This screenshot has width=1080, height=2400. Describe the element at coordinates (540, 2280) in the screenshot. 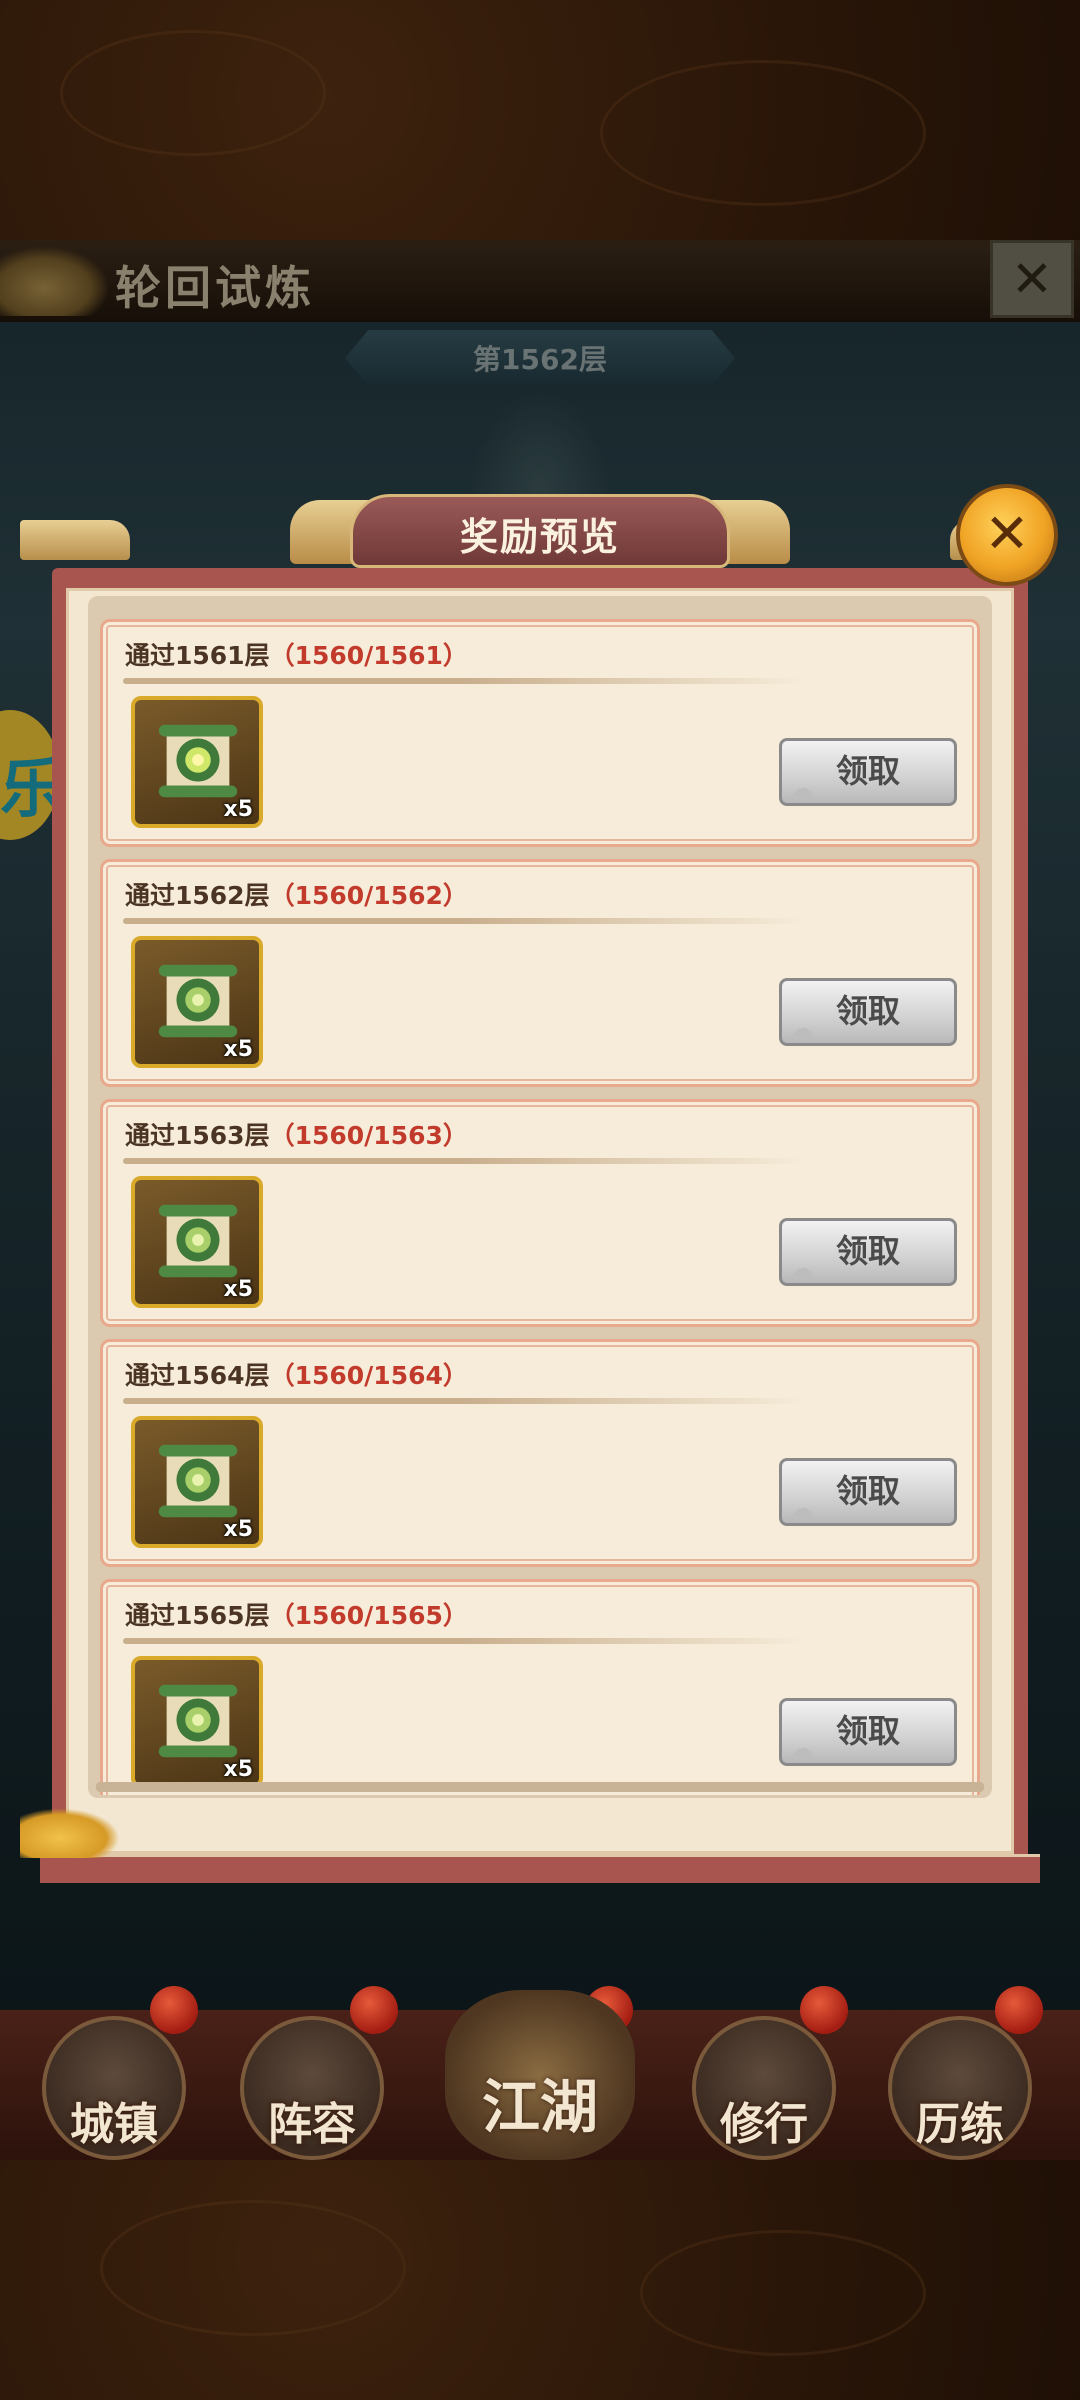

I see `background-bottom` at that location.